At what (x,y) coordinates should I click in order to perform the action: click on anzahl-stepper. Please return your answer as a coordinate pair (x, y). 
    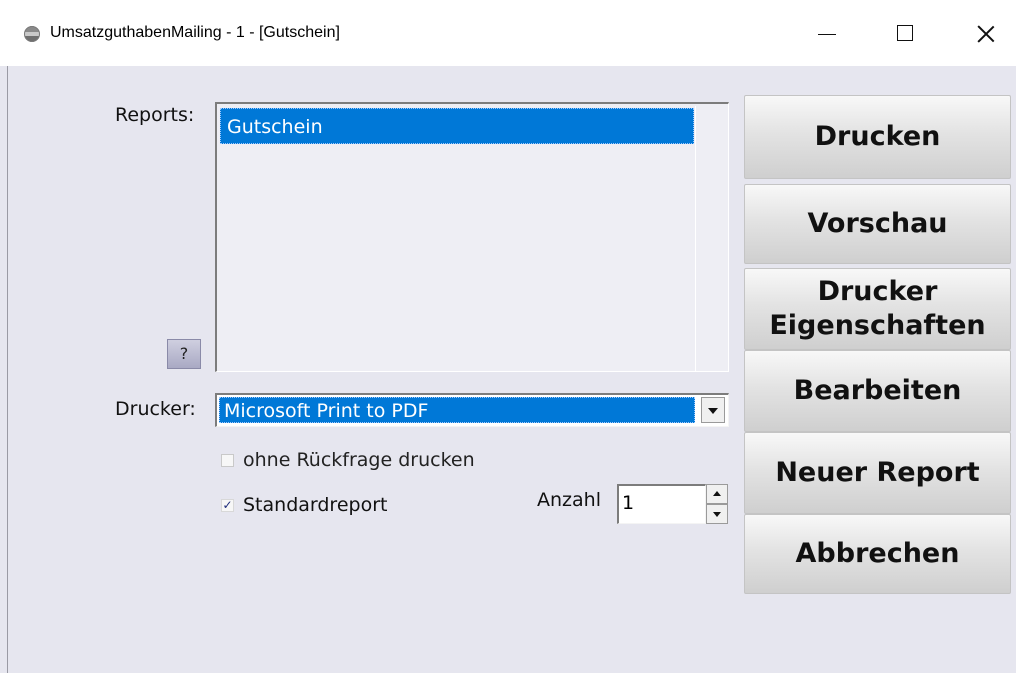
    Looking at the image, I should click on (717, 504).